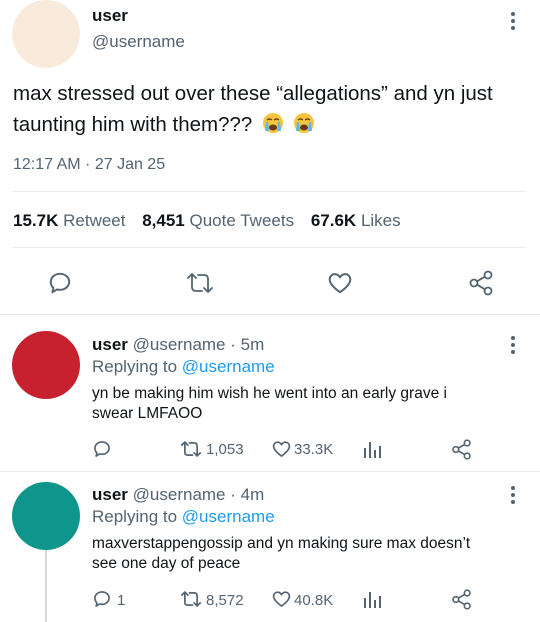 The image size is (540, 622). Describe the element at coordinates (380, 220) in the screenshot. I see `likes-label: Likes` at that location.